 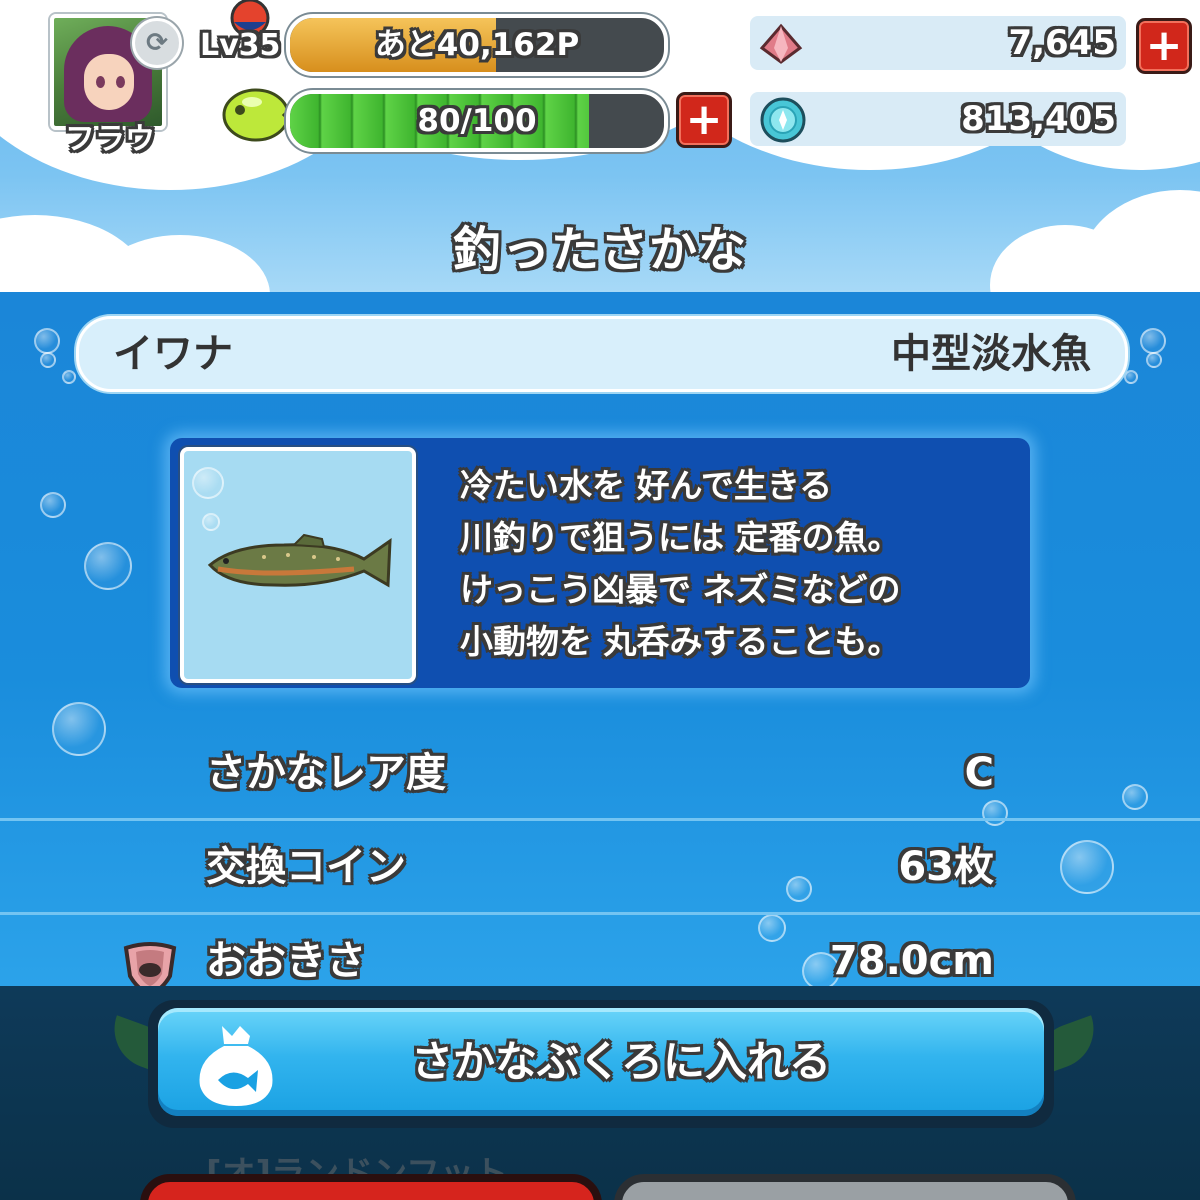 What do you see at coordinates (911, 961) in the screenshot?
I see `stat-value: 78.0cm` at bounding box center [911, 961].